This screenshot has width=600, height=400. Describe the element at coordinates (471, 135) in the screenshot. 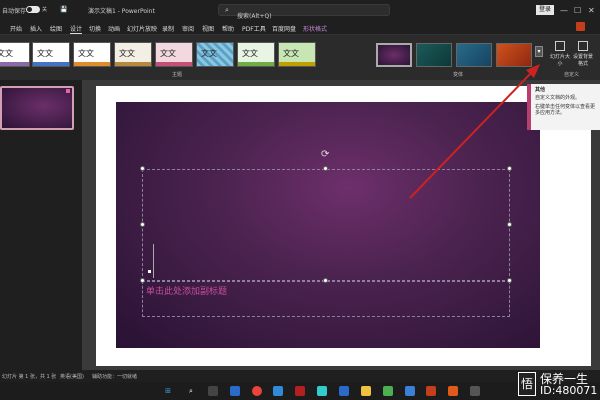

I see `arrow-line` at that location.